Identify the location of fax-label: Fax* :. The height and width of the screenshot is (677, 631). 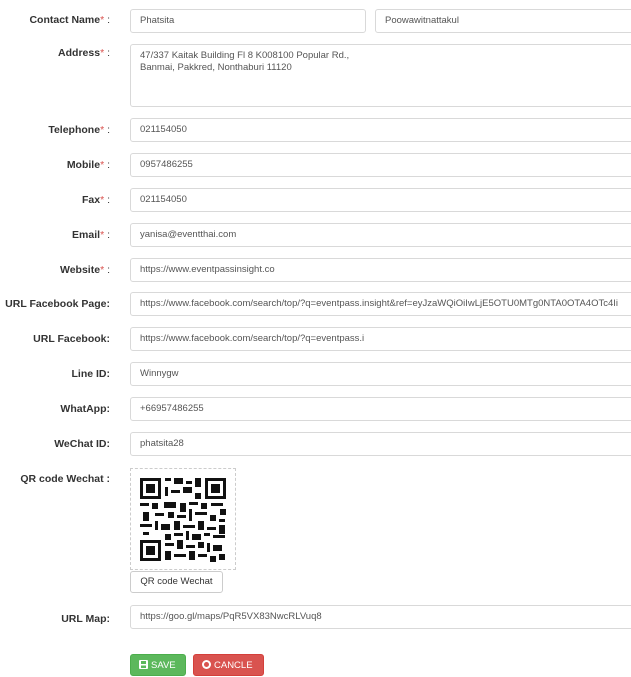
(95, 200).